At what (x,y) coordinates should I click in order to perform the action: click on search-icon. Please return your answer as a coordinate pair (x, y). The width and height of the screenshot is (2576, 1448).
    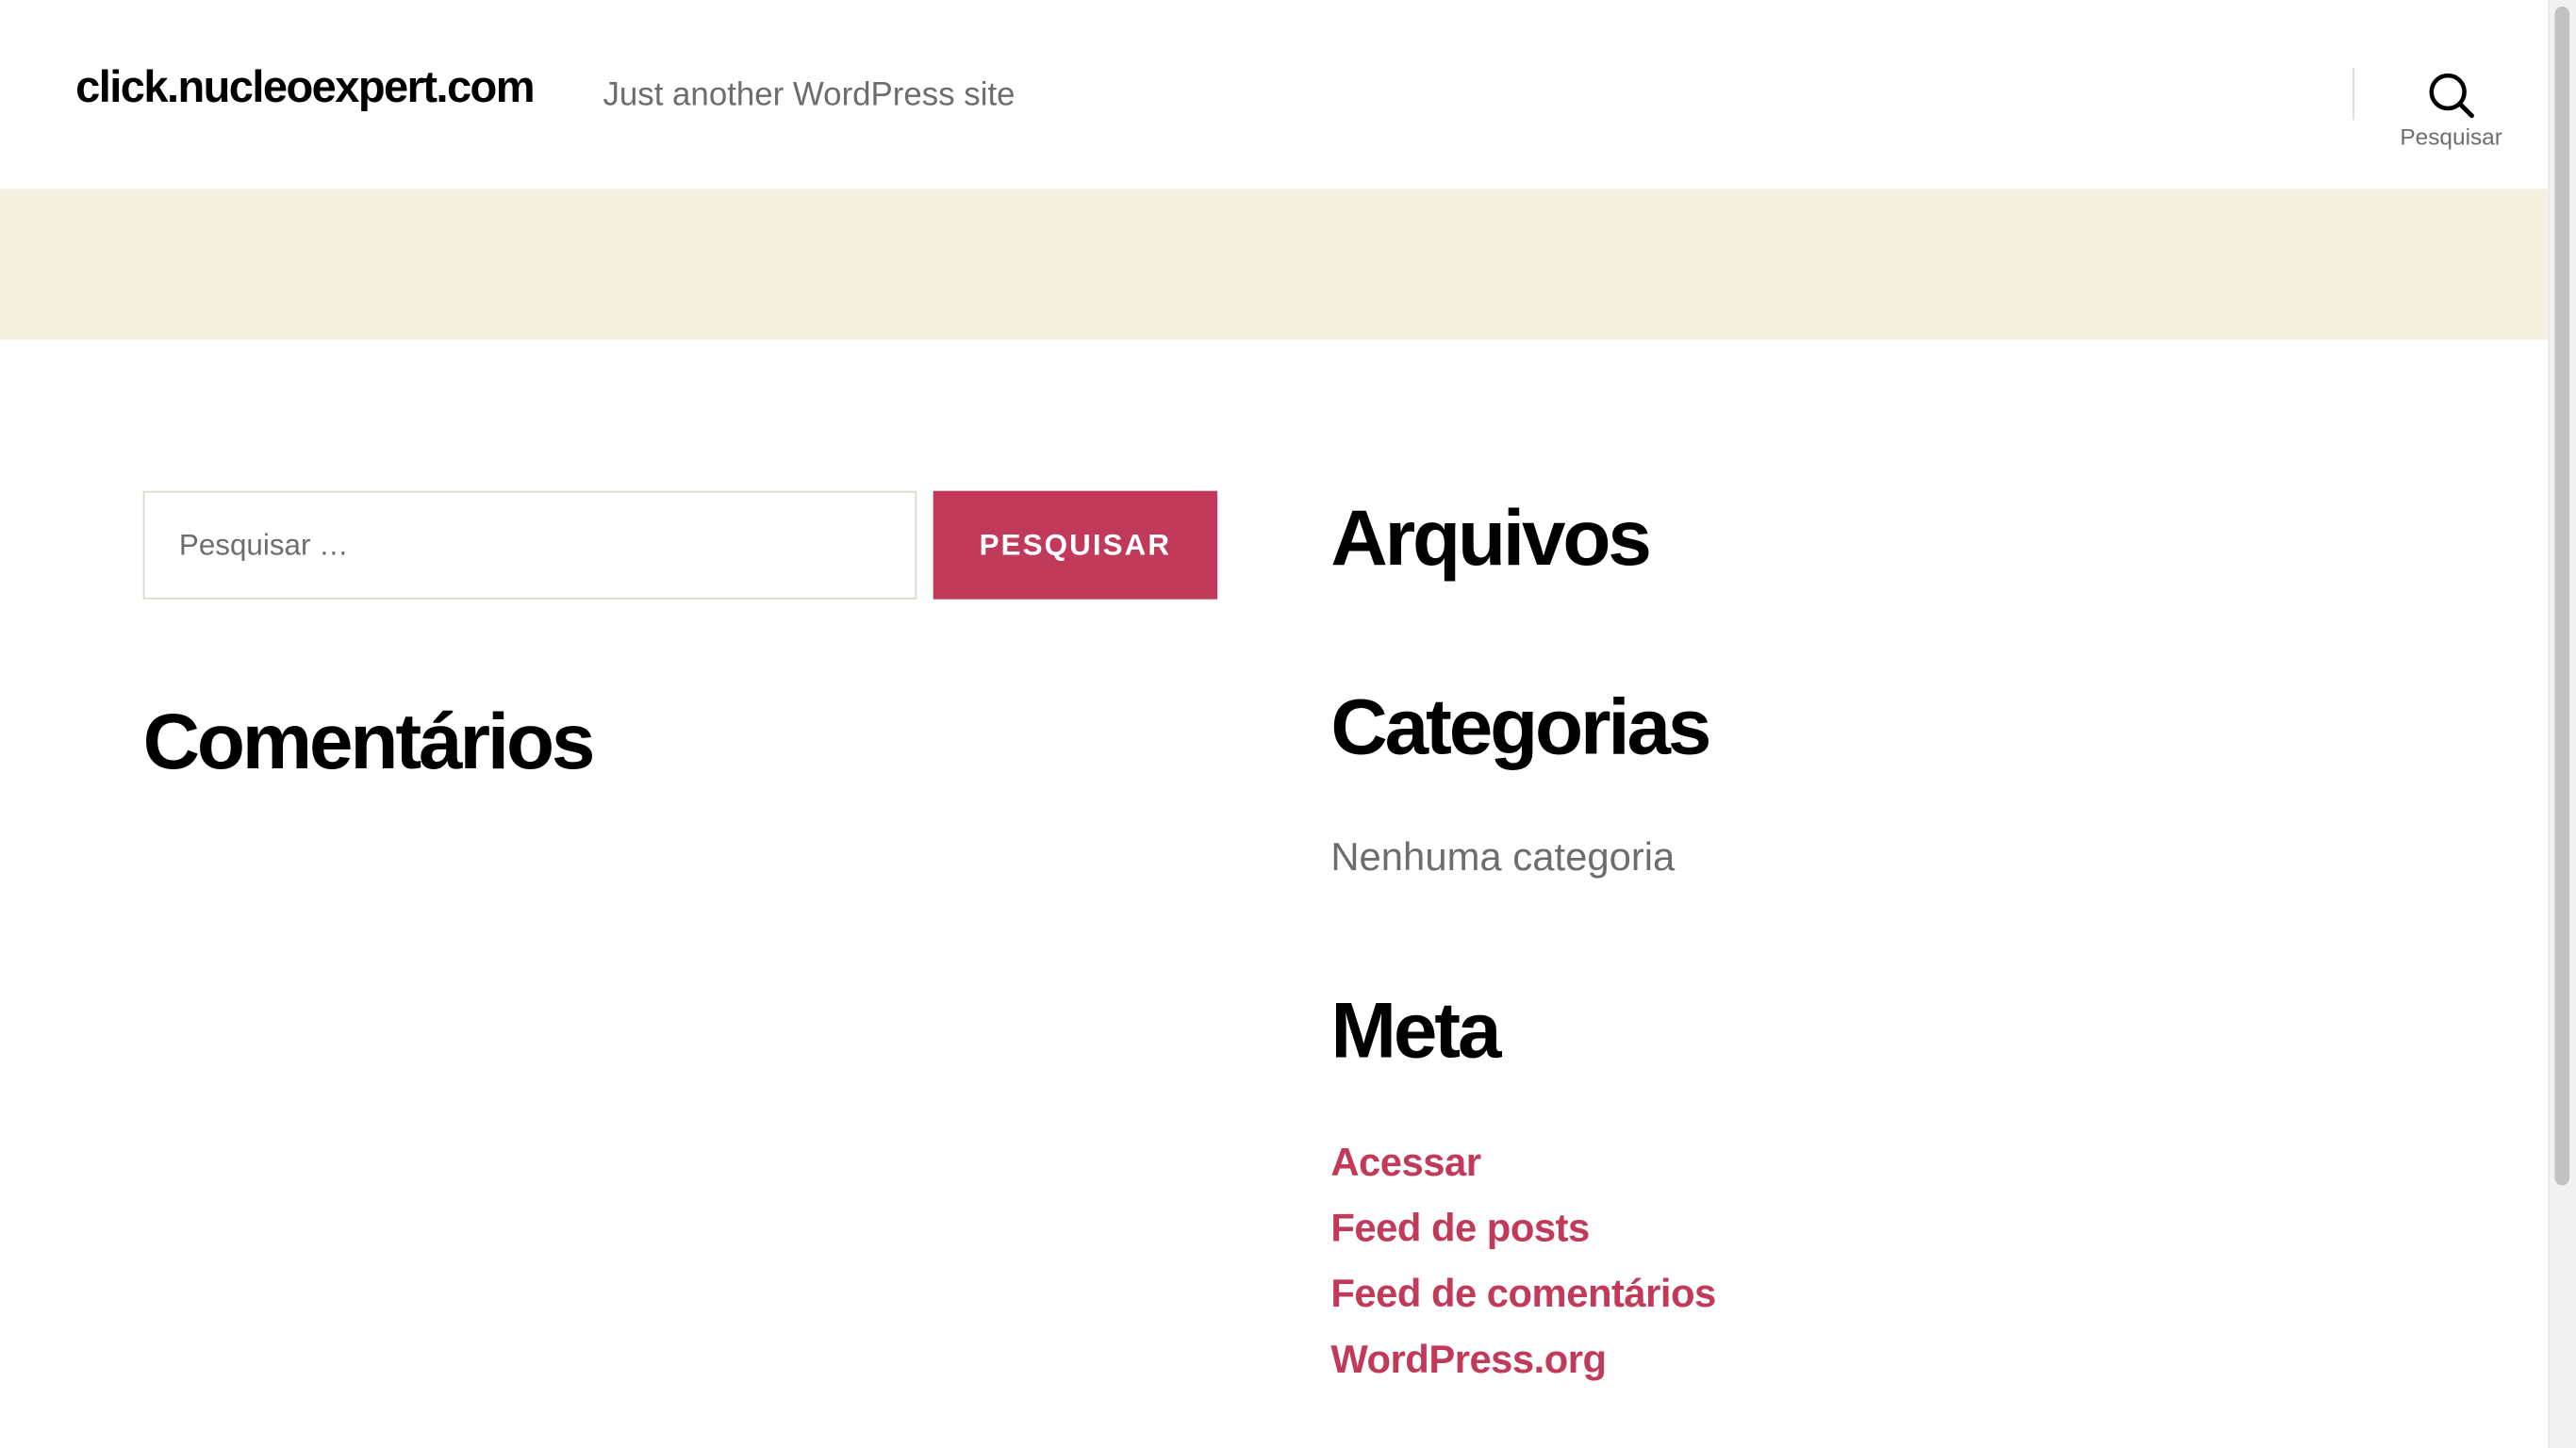
    Looking at the image, I should click on (2451, 96).